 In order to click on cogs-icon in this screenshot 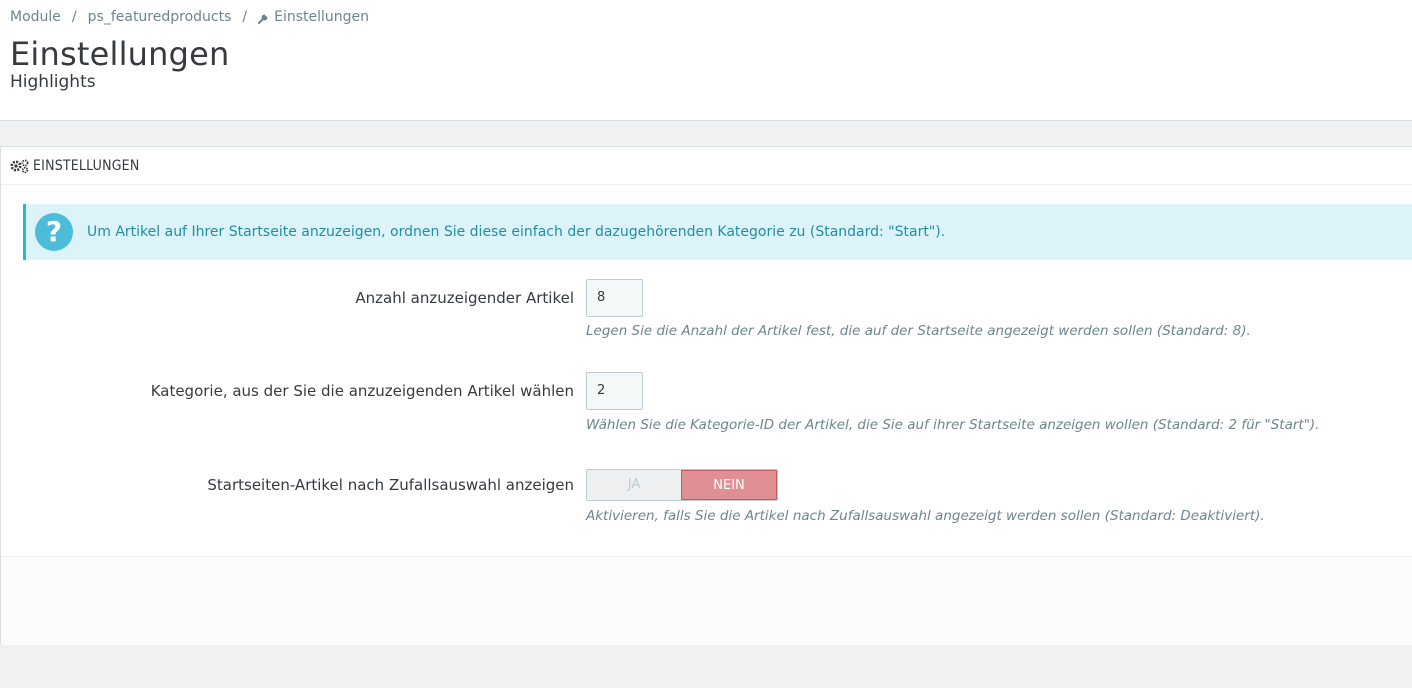, I will do `click(19, 166)`.